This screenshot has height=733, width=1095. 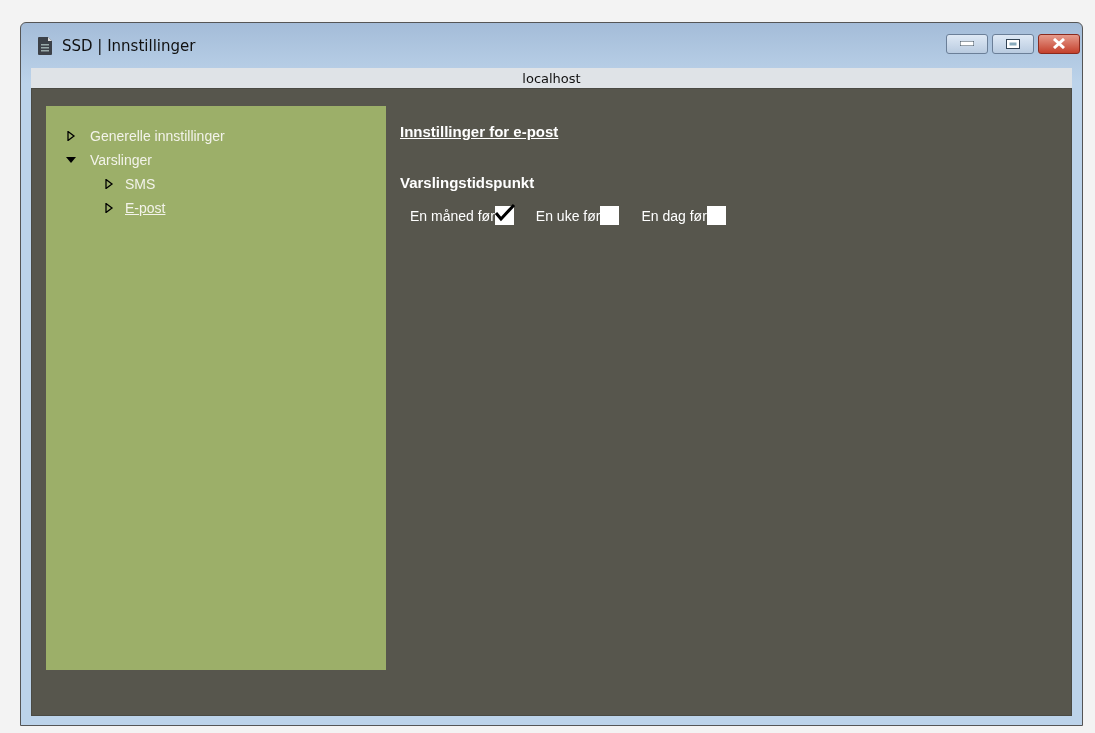 What do you see at coordinates (45, 45) in the screenshot?
I see `document-icon` at bounding box center [45, 45].